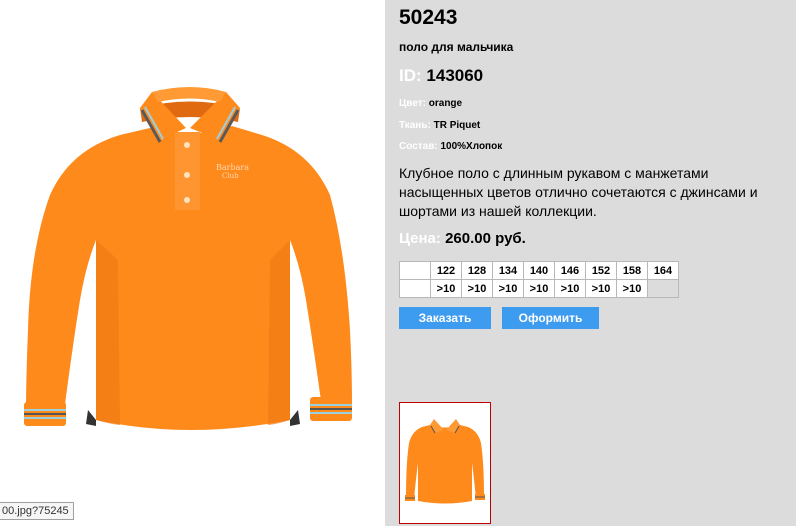  Describe the element at coordinates (415, 288) in the screenshot. I see `stock-corner-cell` at that location.